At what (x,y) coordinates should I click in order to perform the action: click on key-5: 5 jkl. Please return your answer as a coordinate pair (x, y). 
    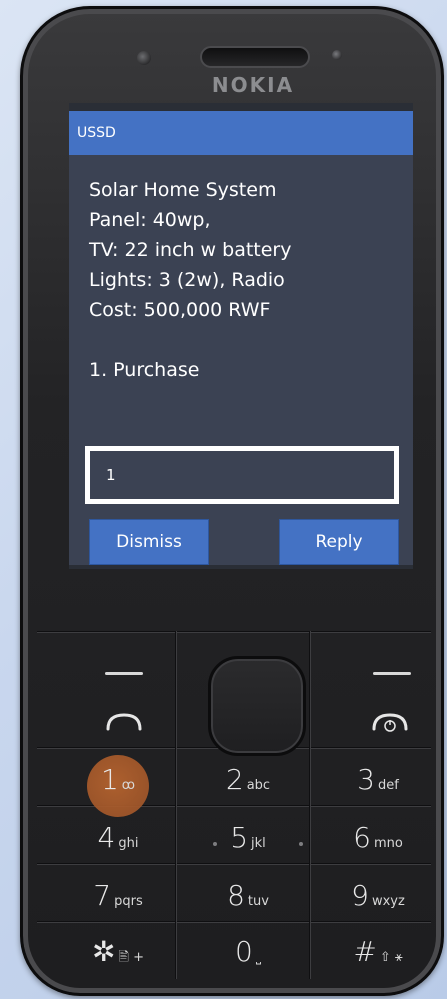
    Looking at the image, I should click on (248, 844).